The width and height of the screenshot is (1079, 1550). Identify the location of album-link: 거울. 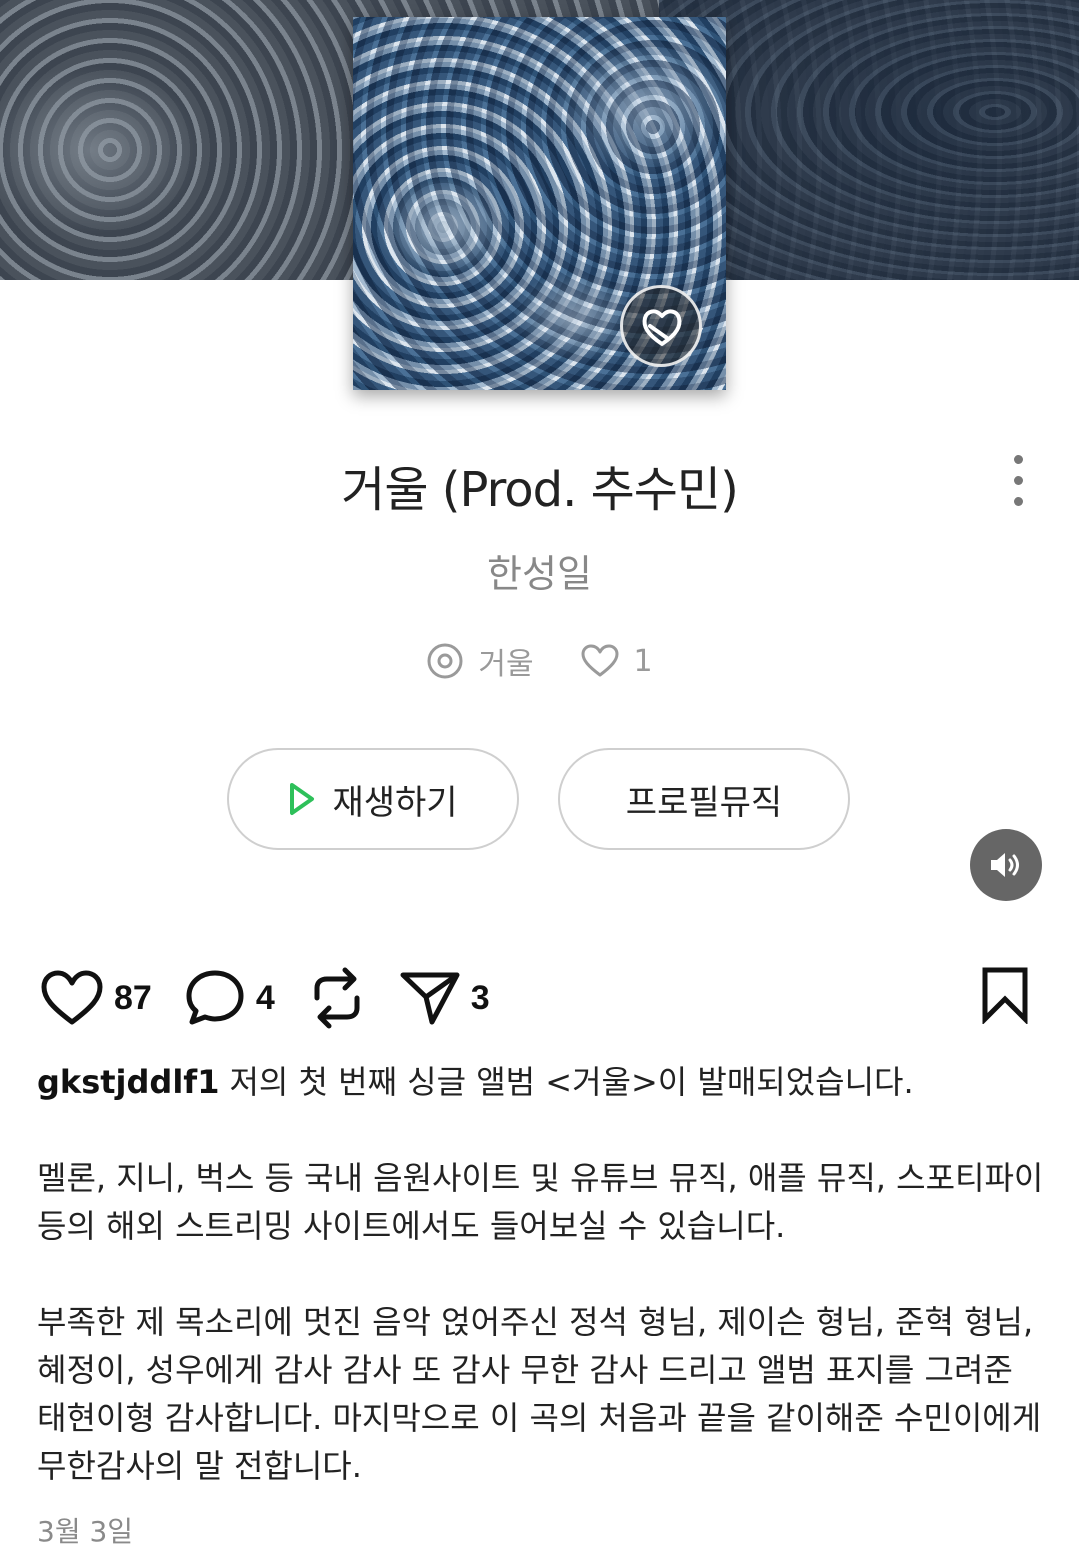
(480, 661).